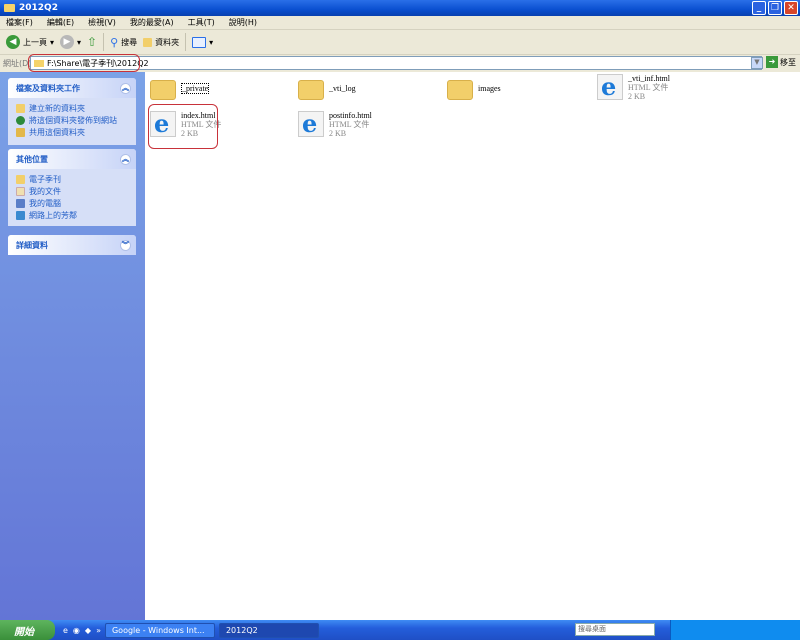 This screenshot has width=800, height=640. Describe the element at coordinates (649, 78) in the screenshot. I see `file-name: _vti_inf.html` at that location.